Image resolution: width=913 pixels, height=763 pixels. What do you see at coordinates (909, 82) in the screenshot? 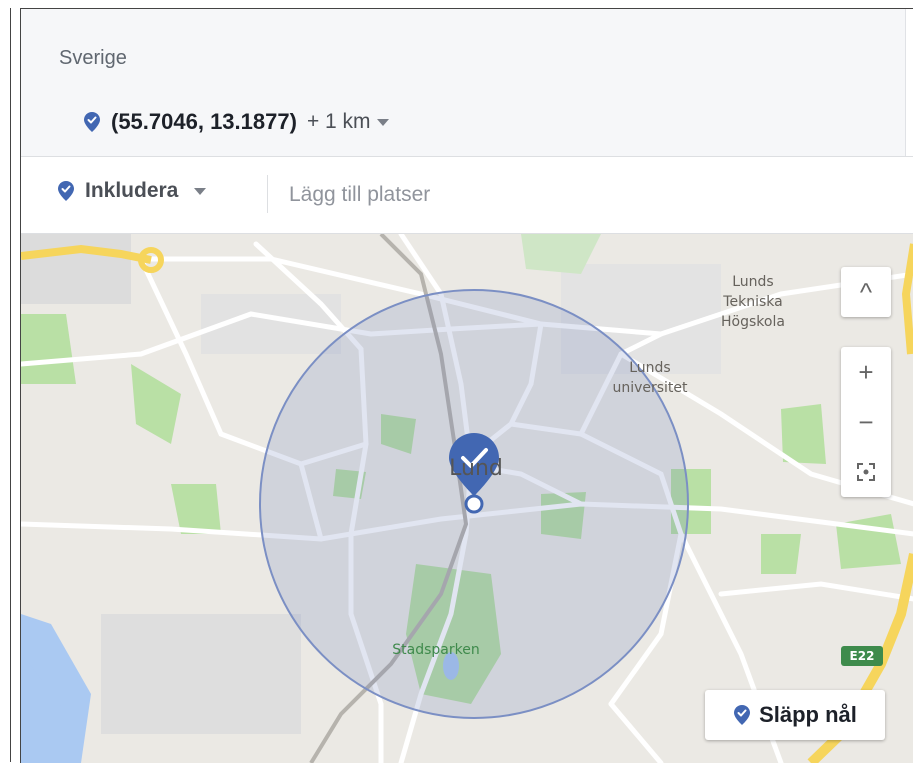
I see `header-scrollbar` at bounding box center [909, 82].